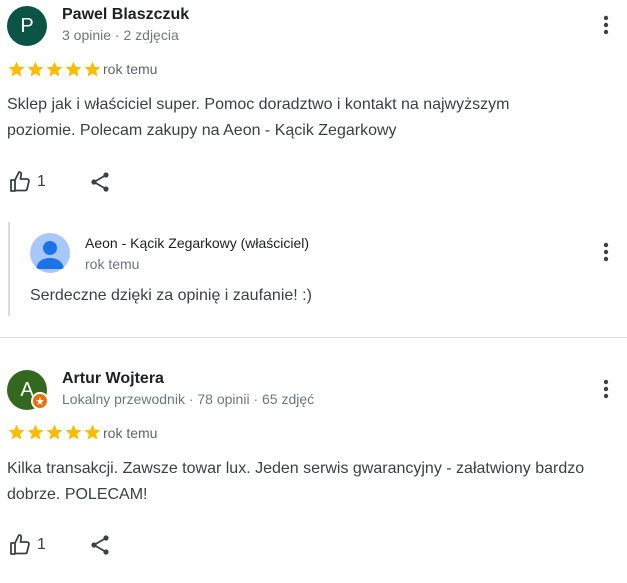 Image resolution: width=627 pixels, height=583 pixels. What do you see at coordinates (40, 401) in the screenshot?
I see `local-guide-badge-icon` at bounding box center [40, 401].